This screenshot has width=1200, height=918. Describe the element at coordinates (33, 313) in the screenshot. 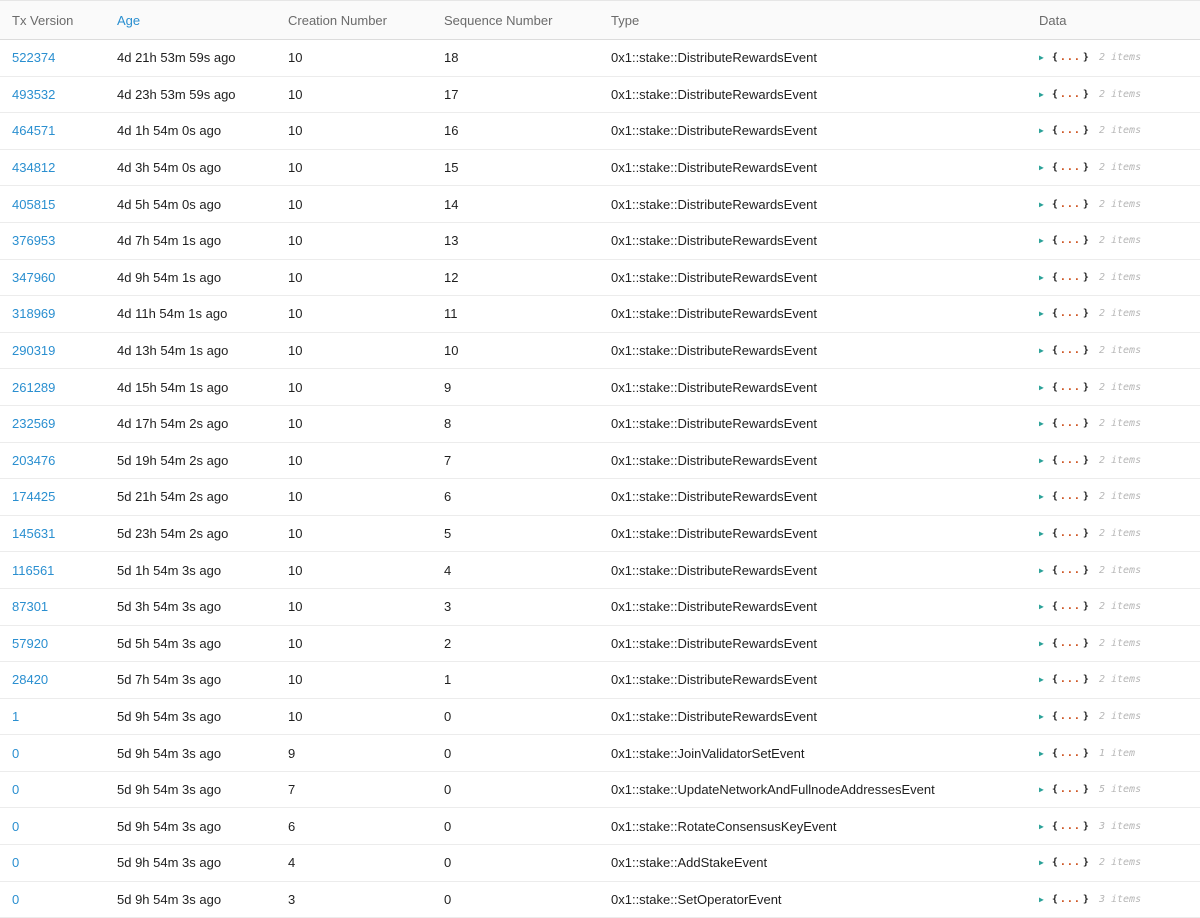

I see `tx-version-link: 318969` at that location.